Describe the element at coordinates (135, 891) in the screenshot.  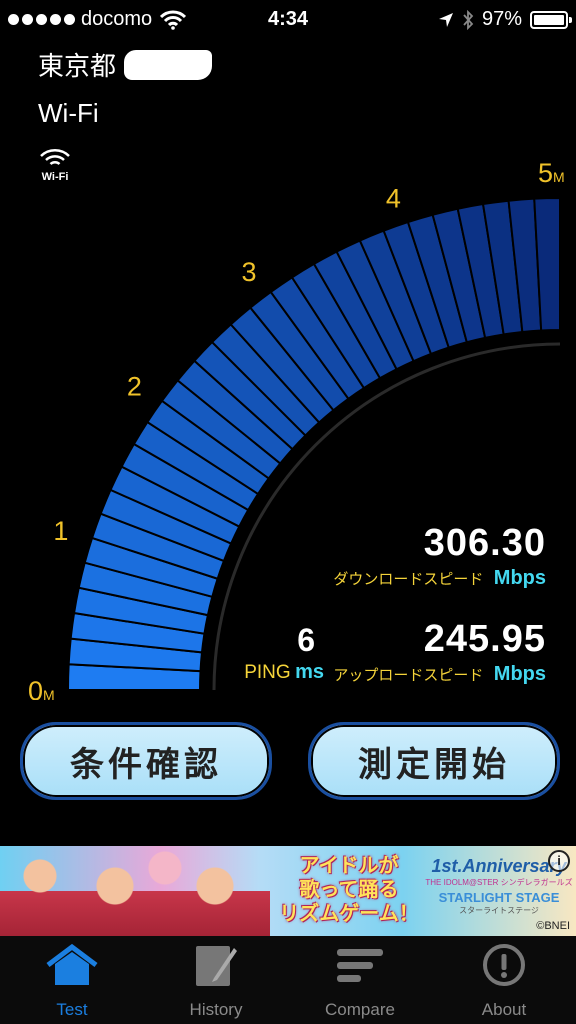
I see `ad-characters-image` at that location.